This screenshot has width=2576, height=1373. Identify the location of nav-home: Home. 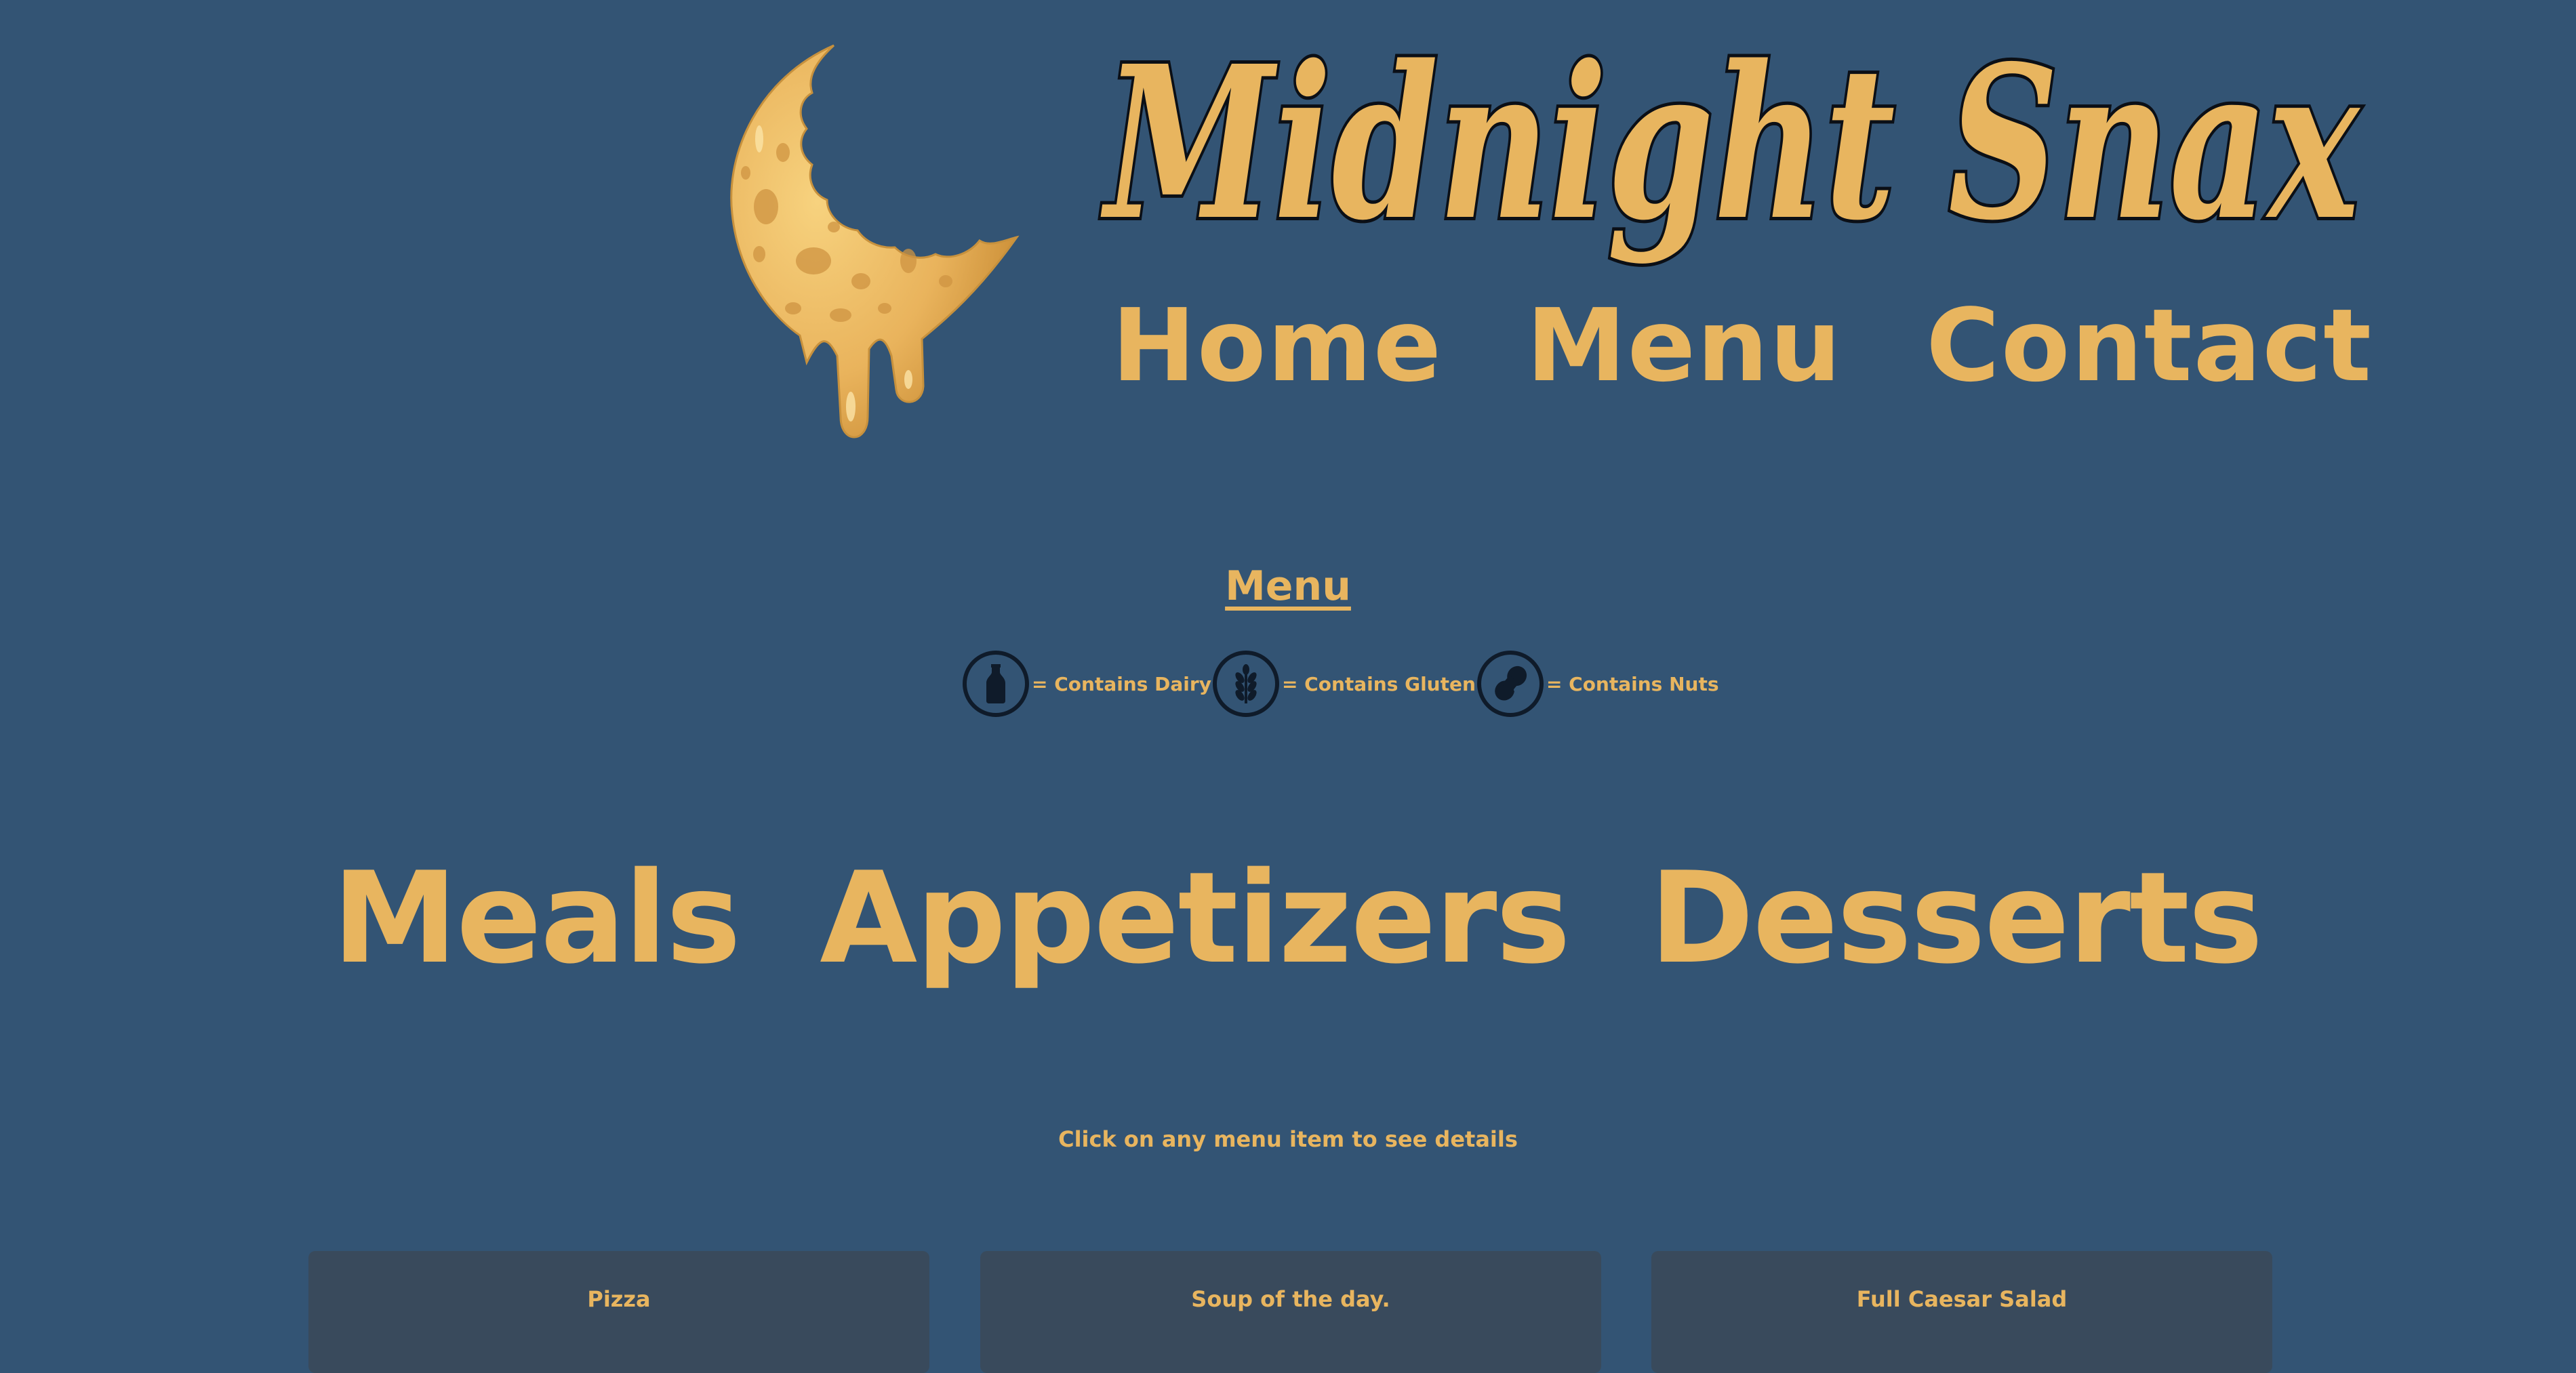
(1277, 345).